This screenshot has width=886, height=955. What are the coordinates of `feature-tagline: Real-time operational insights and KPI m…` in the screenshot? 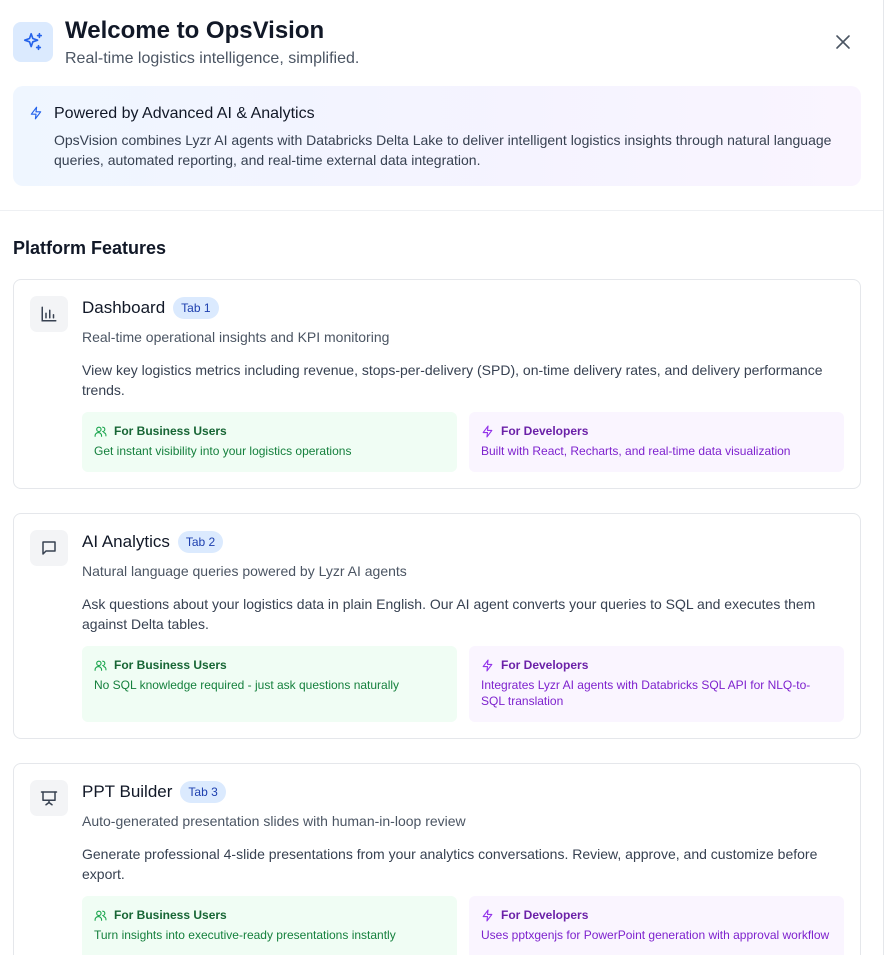 It's located at (236, 337).